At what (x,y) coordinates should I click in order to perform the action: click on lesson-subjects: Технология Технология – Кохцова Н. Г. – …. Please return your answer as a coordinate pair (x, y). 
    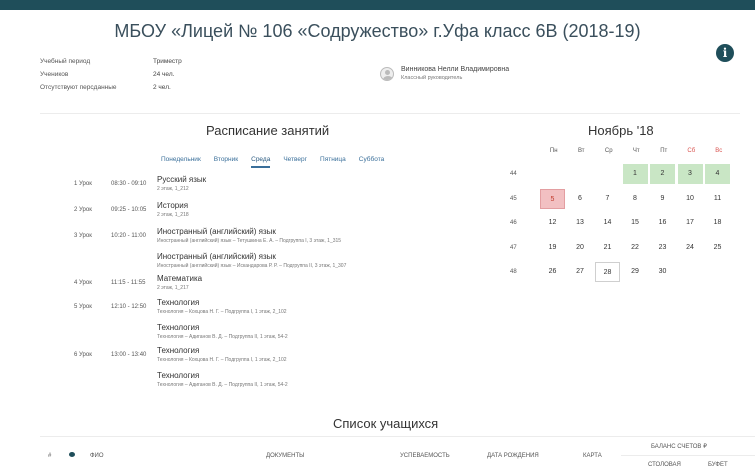
    Looking at the image, I should click on (317, 371).